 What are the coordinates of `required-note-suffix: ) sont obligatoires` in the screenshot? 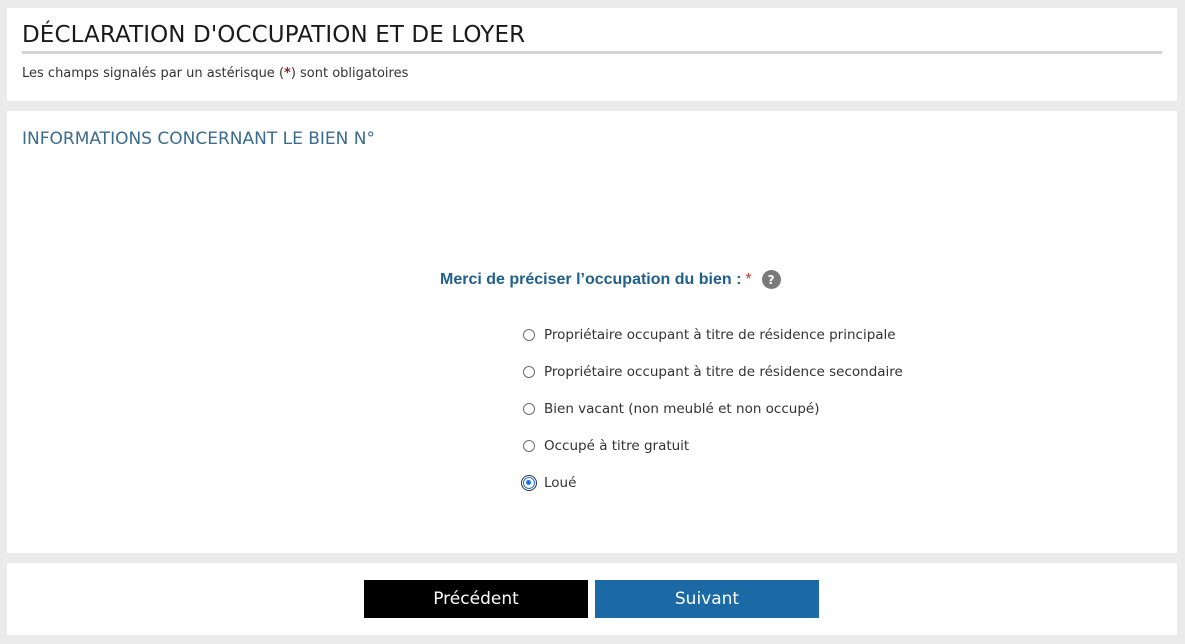 It's located at (349, 73).